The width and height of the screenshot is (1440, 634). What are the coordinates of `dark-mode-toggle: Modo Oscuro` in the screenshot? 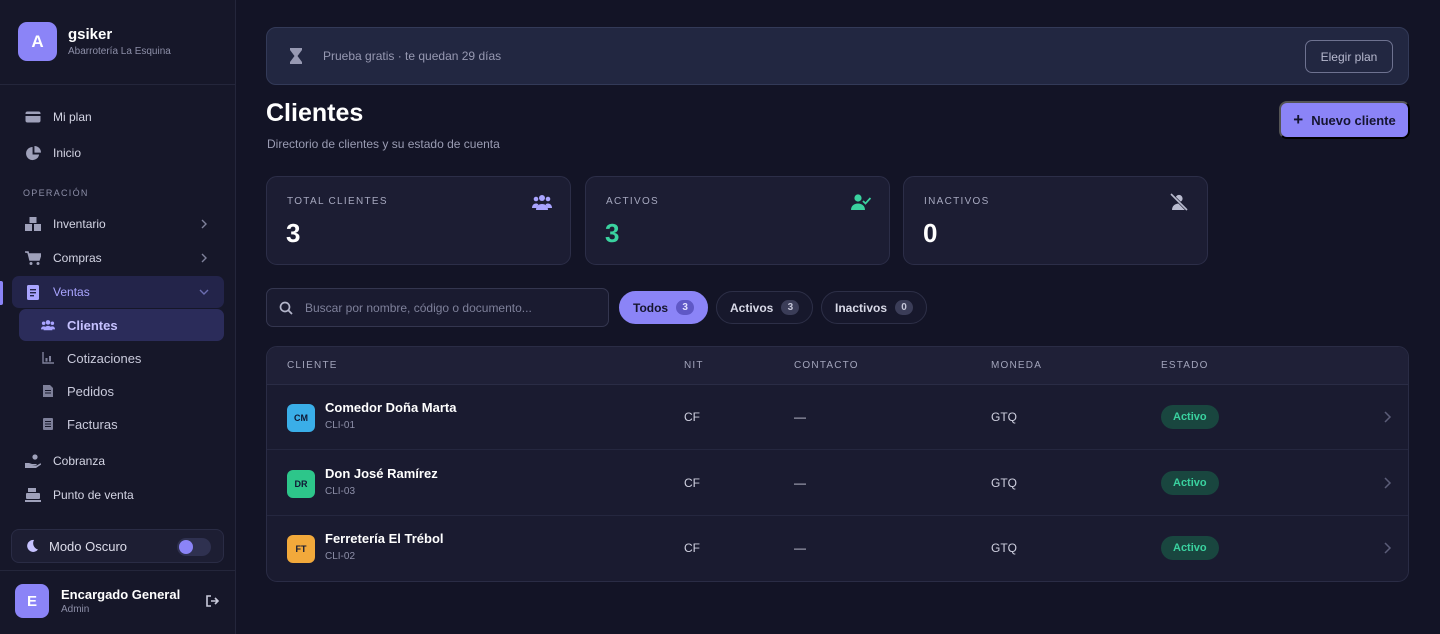 It's located at (117, 546).